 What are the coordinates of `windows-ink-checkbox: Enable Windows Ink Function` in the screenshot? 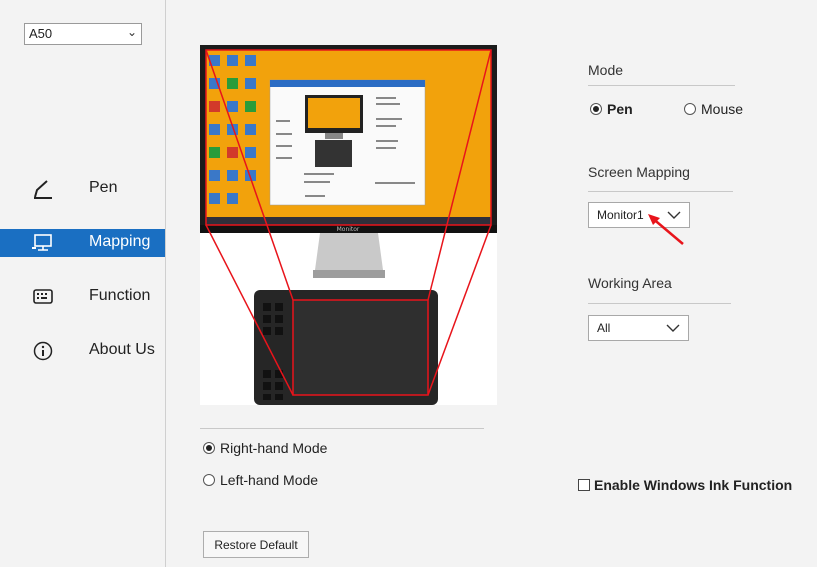 It's located at (685, 485).